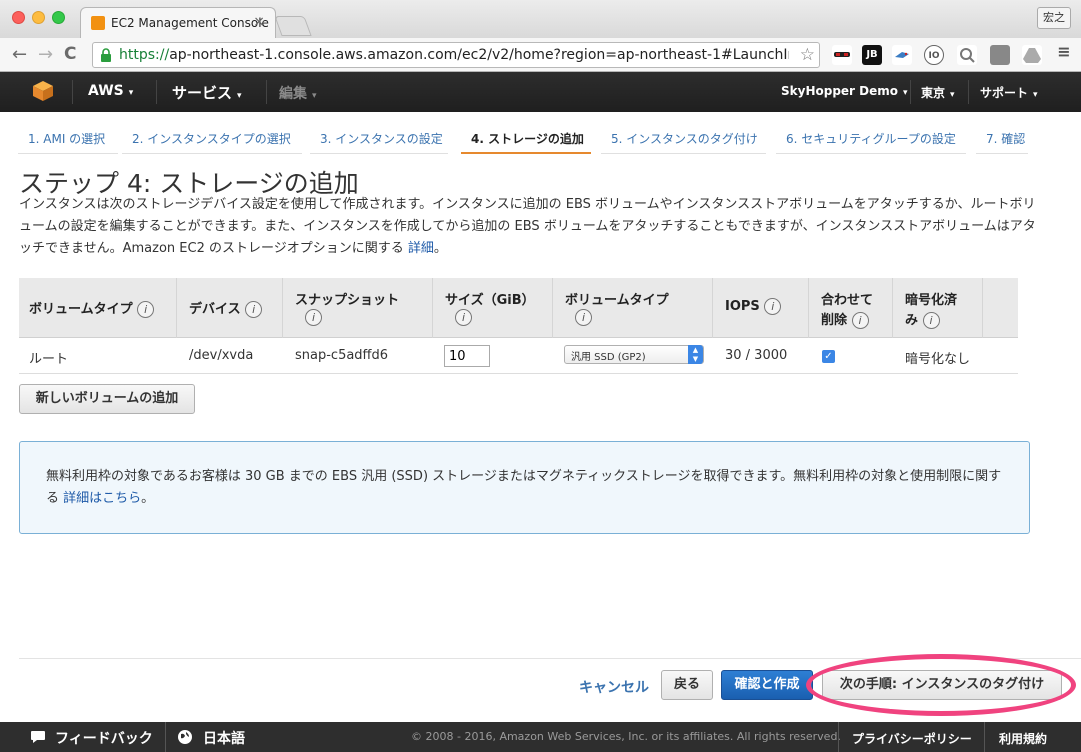 This screenshot has width=1081, height=752. Describe the element at coordinates (298, 93) in the screenshot. I see `nav-edit-menu: 編集 ▾` at that location.